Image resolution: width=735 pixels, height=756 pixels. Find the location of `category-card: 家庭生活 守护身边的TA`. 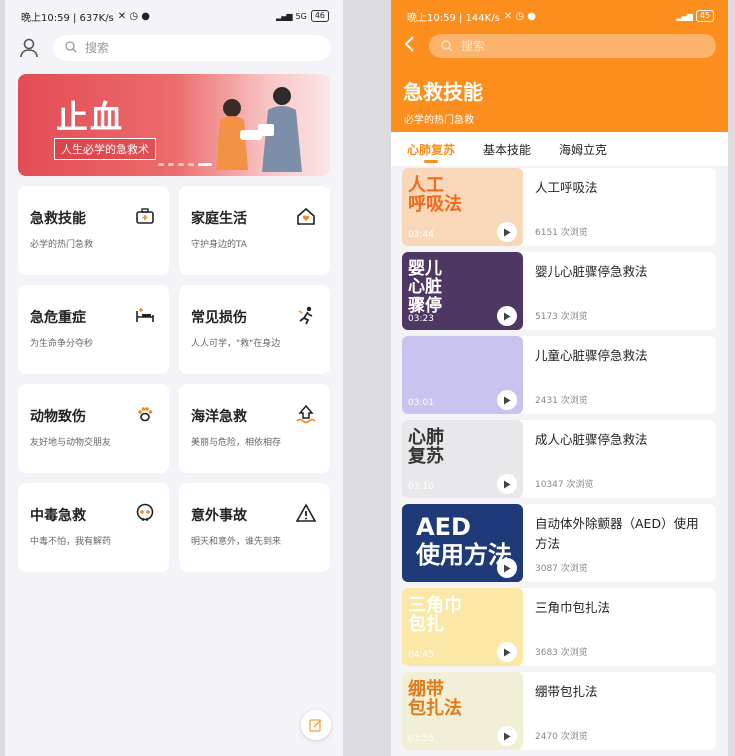

category-card: 家庭生活 守护身边的TA is located at coordinates (254, 230).